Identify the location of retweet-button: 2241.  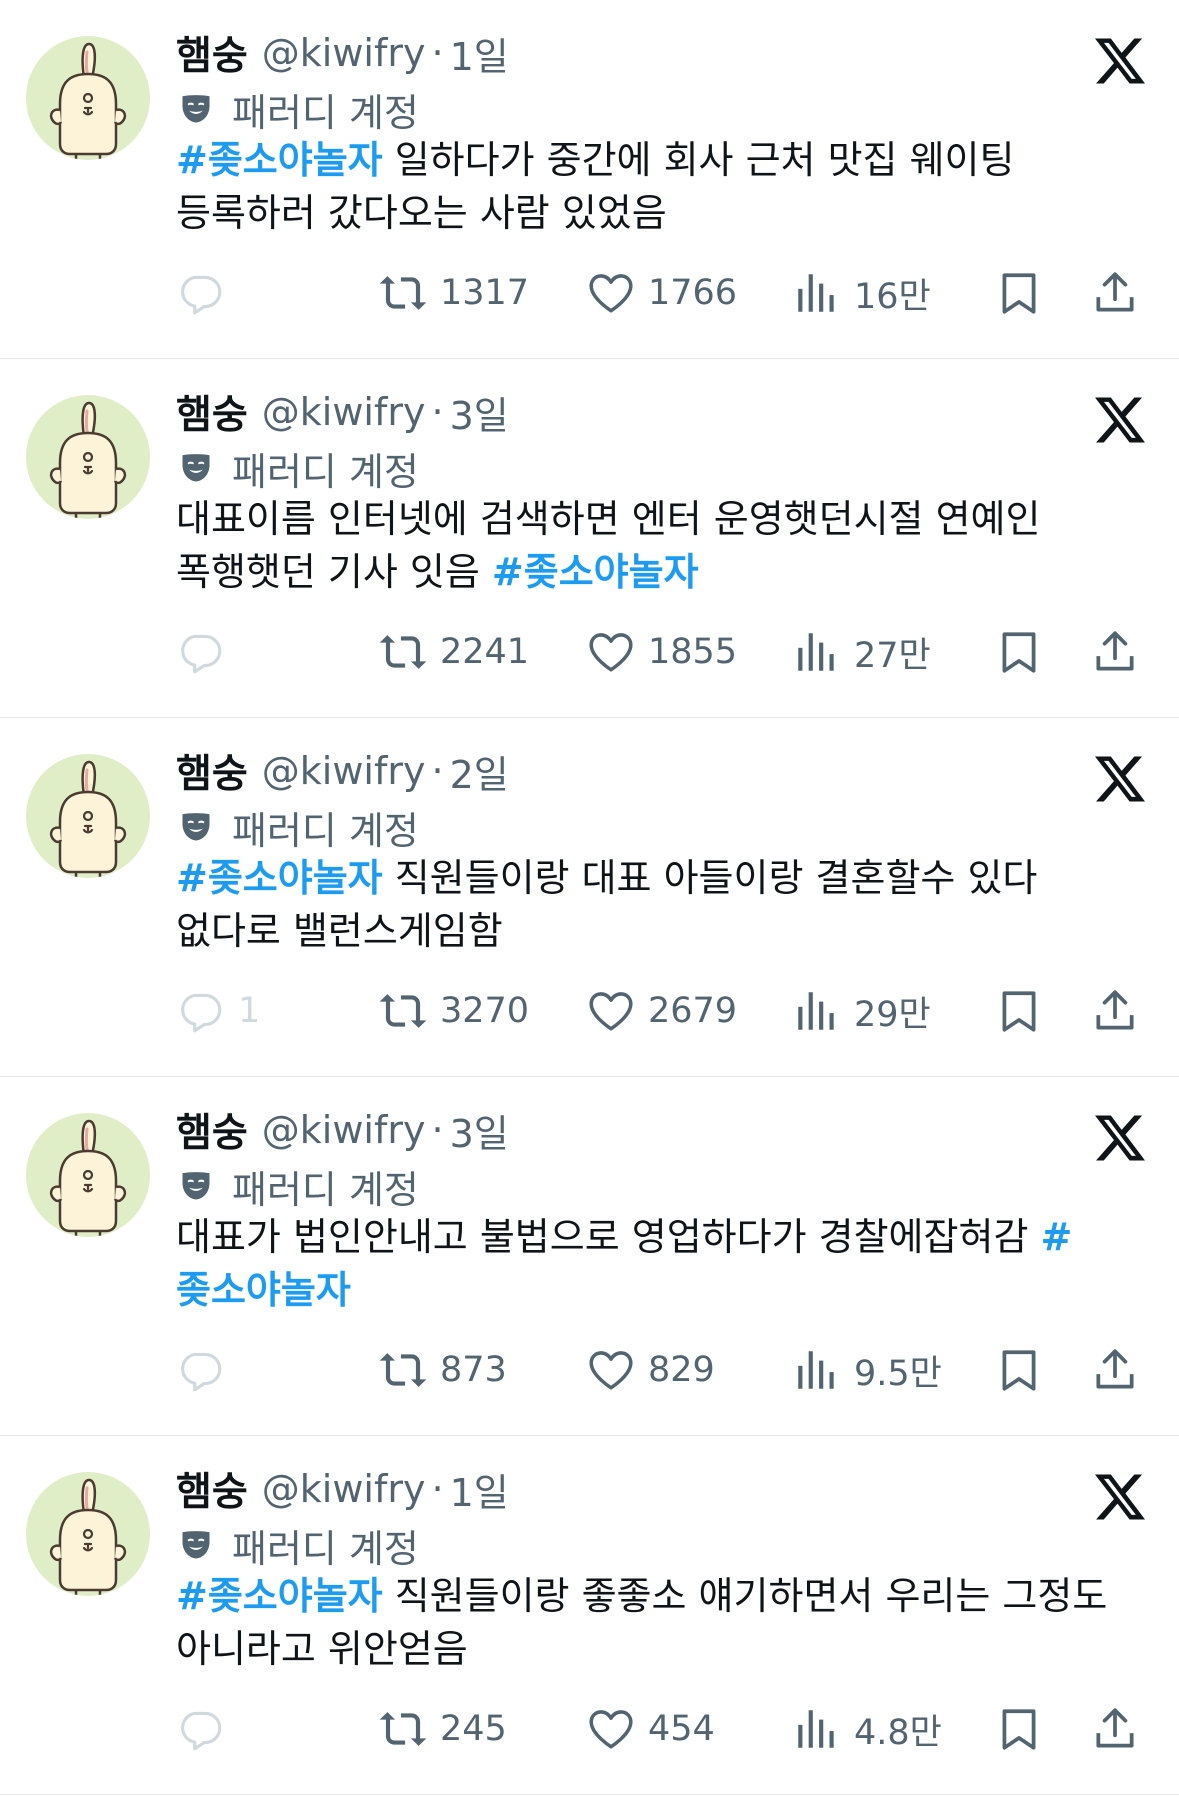
(453, 652).